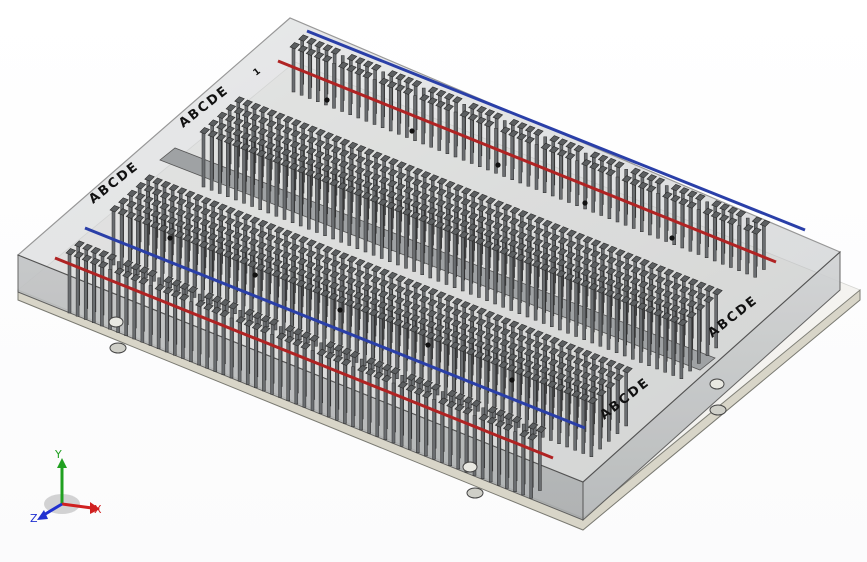 The image size is (867, 562). Describe the element at coordinates (71, 491) in the screenshot. I see `orientation-triad: Y X Z` at that location.